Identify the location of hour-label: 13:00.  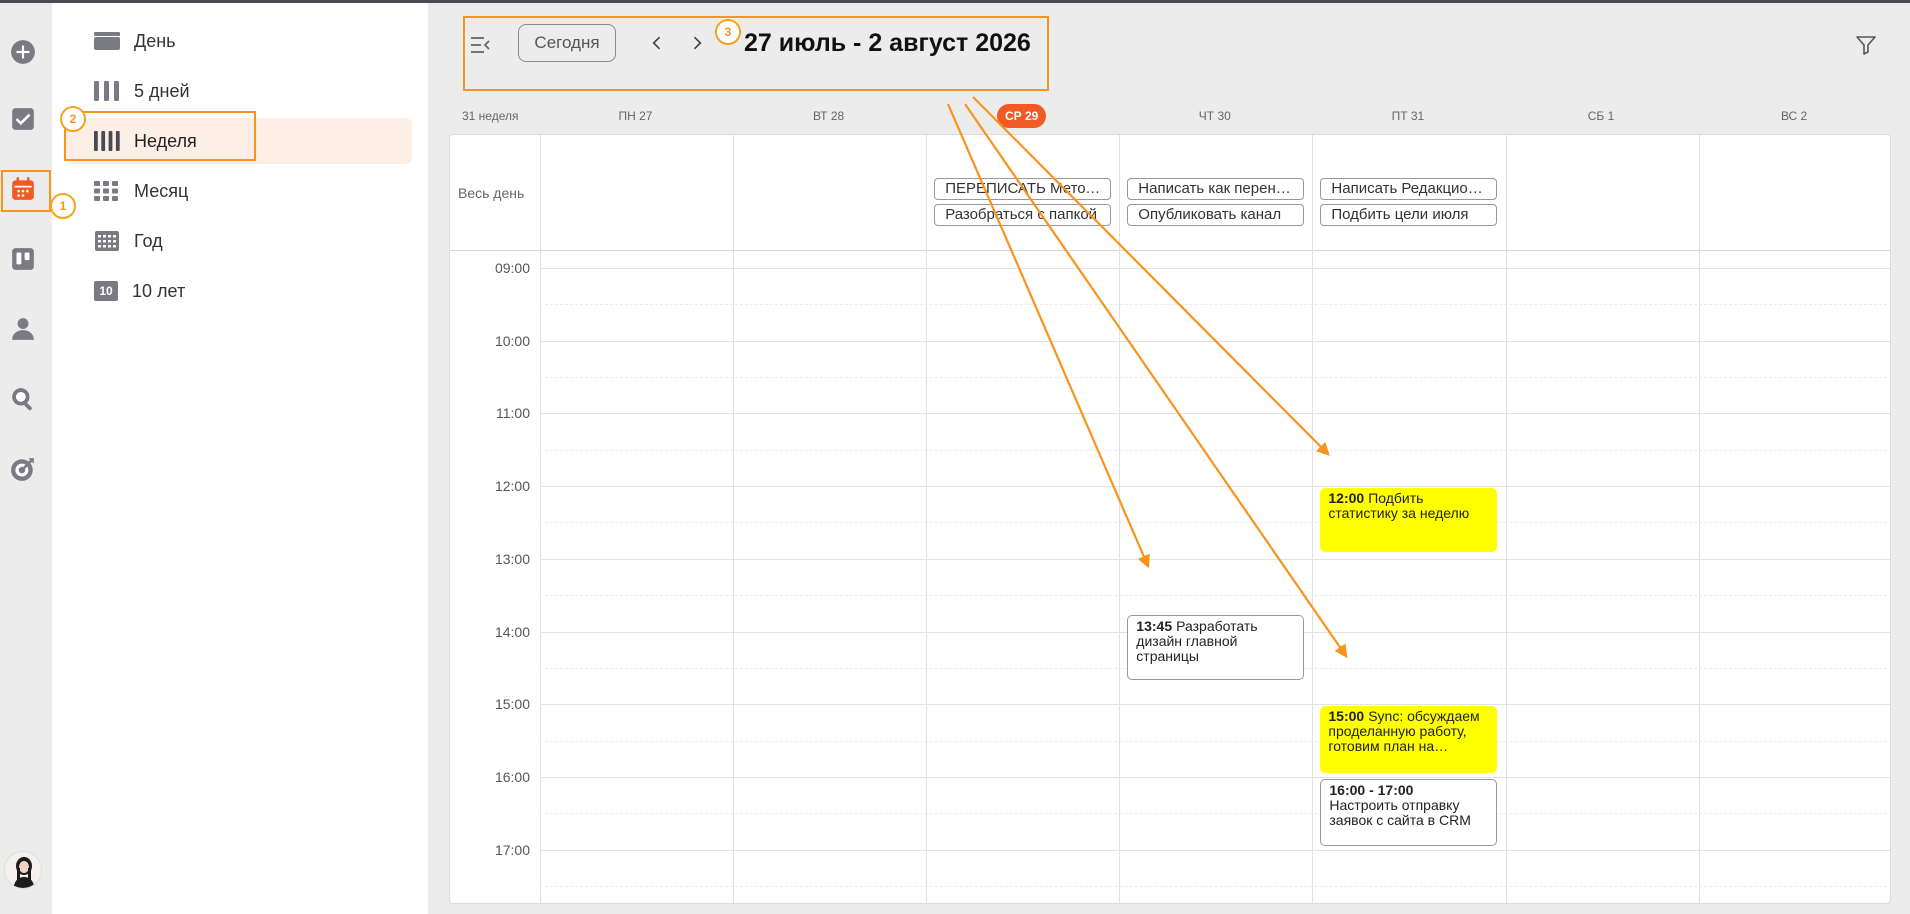
(512, 558).